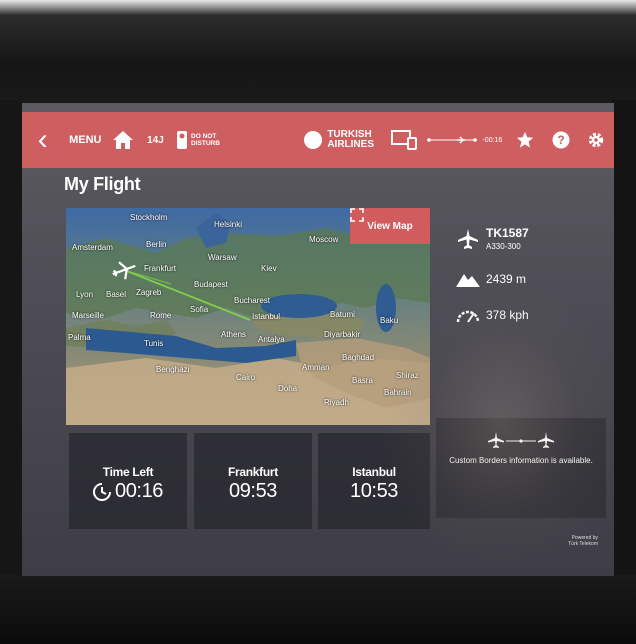 The height and width of the screenshot is (644, 636). What do you see at coordinates (492, 140) in the screenshot?
I see `time-to-destination: -00:16` at bounding box center [492, 140].